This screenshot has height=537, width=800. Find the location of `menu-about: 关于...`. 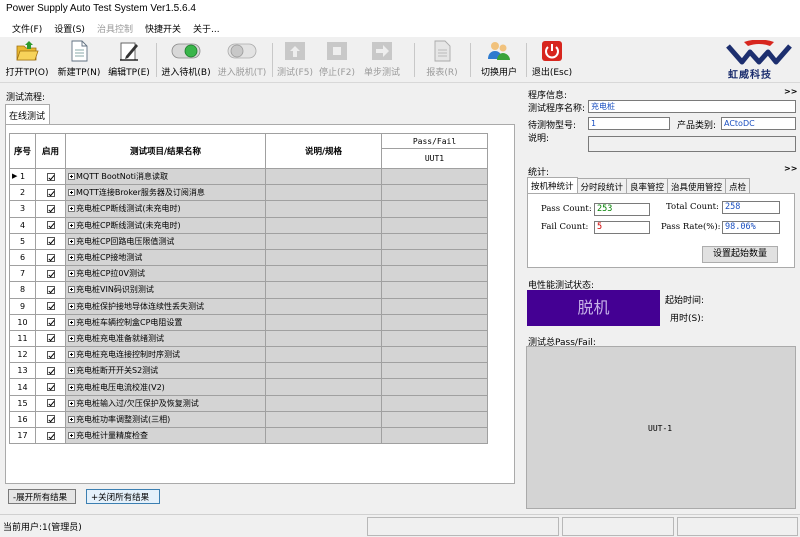

menu-about: 关于... is located at coordinates (206, 28).